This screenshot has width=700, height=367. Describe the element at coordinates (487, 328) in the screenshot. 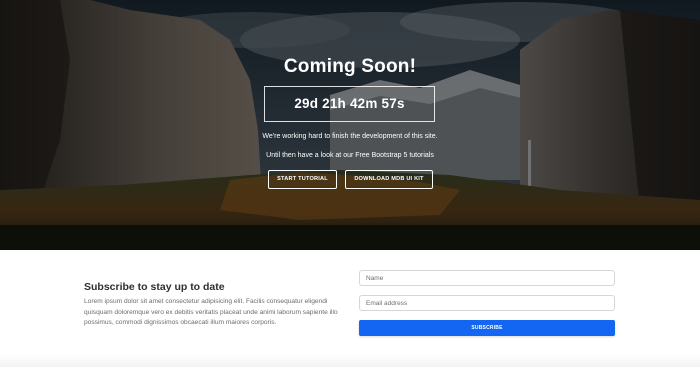

I see `subscribe-button: SUBSCRIBE` at that location.